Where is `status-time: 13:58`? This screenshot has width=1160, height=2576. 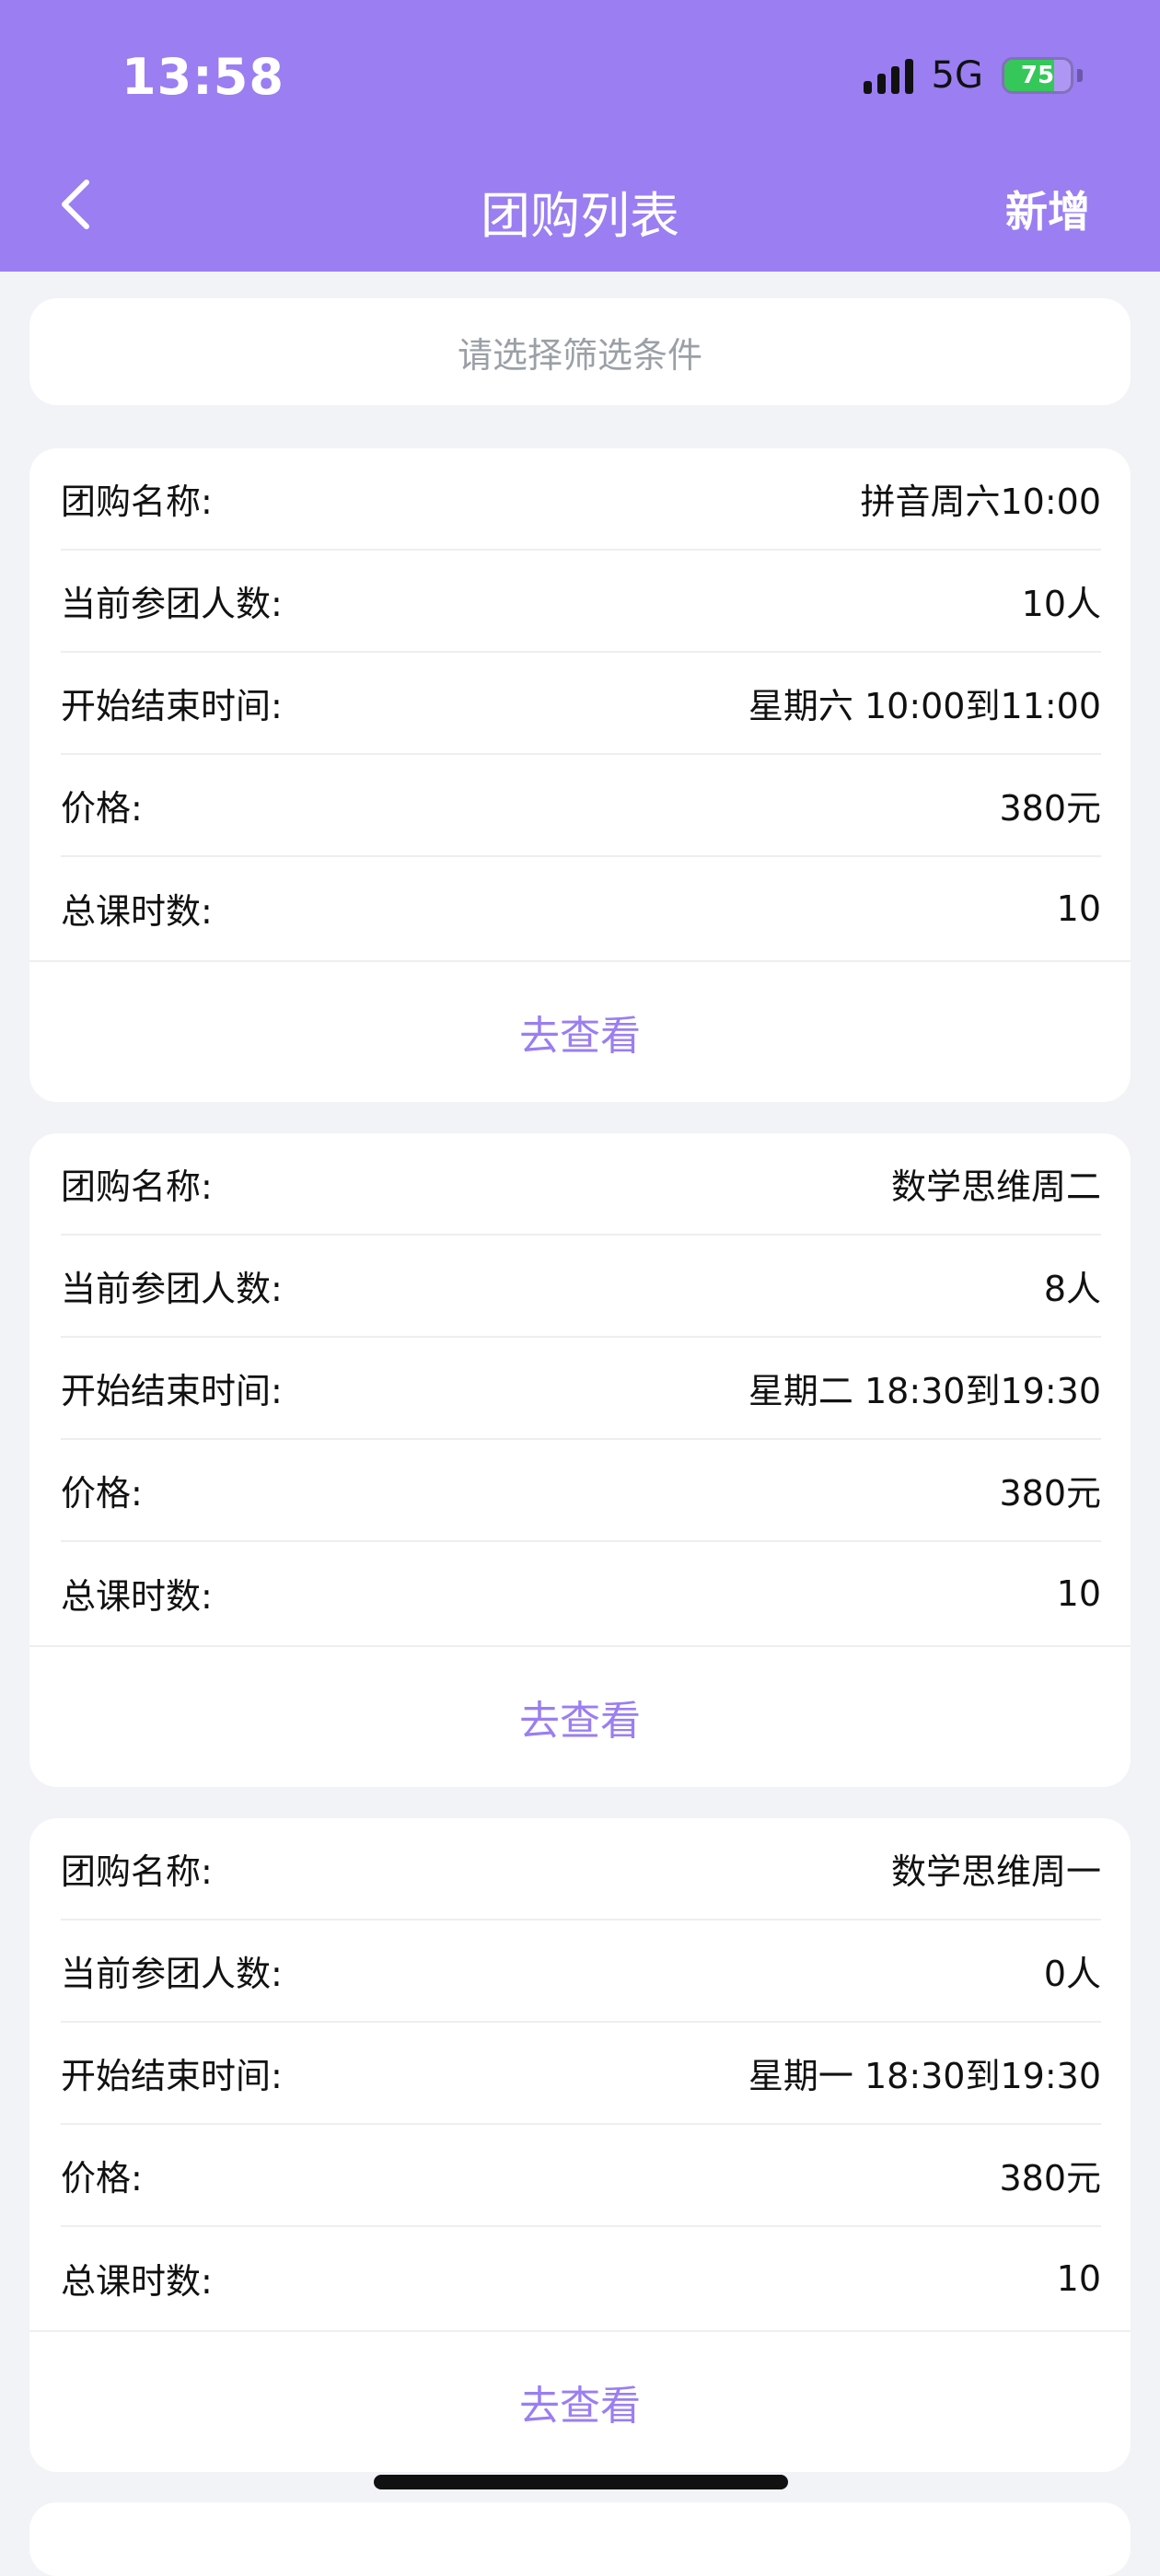
status-time: 13:58 is located at coordinates (203, 77).